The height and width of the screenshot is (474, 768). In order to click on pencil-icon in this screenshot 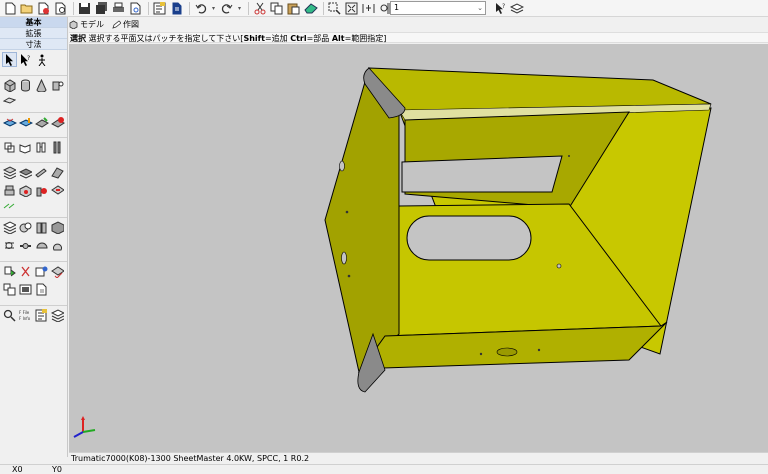, I will do `click(116, 24)`.